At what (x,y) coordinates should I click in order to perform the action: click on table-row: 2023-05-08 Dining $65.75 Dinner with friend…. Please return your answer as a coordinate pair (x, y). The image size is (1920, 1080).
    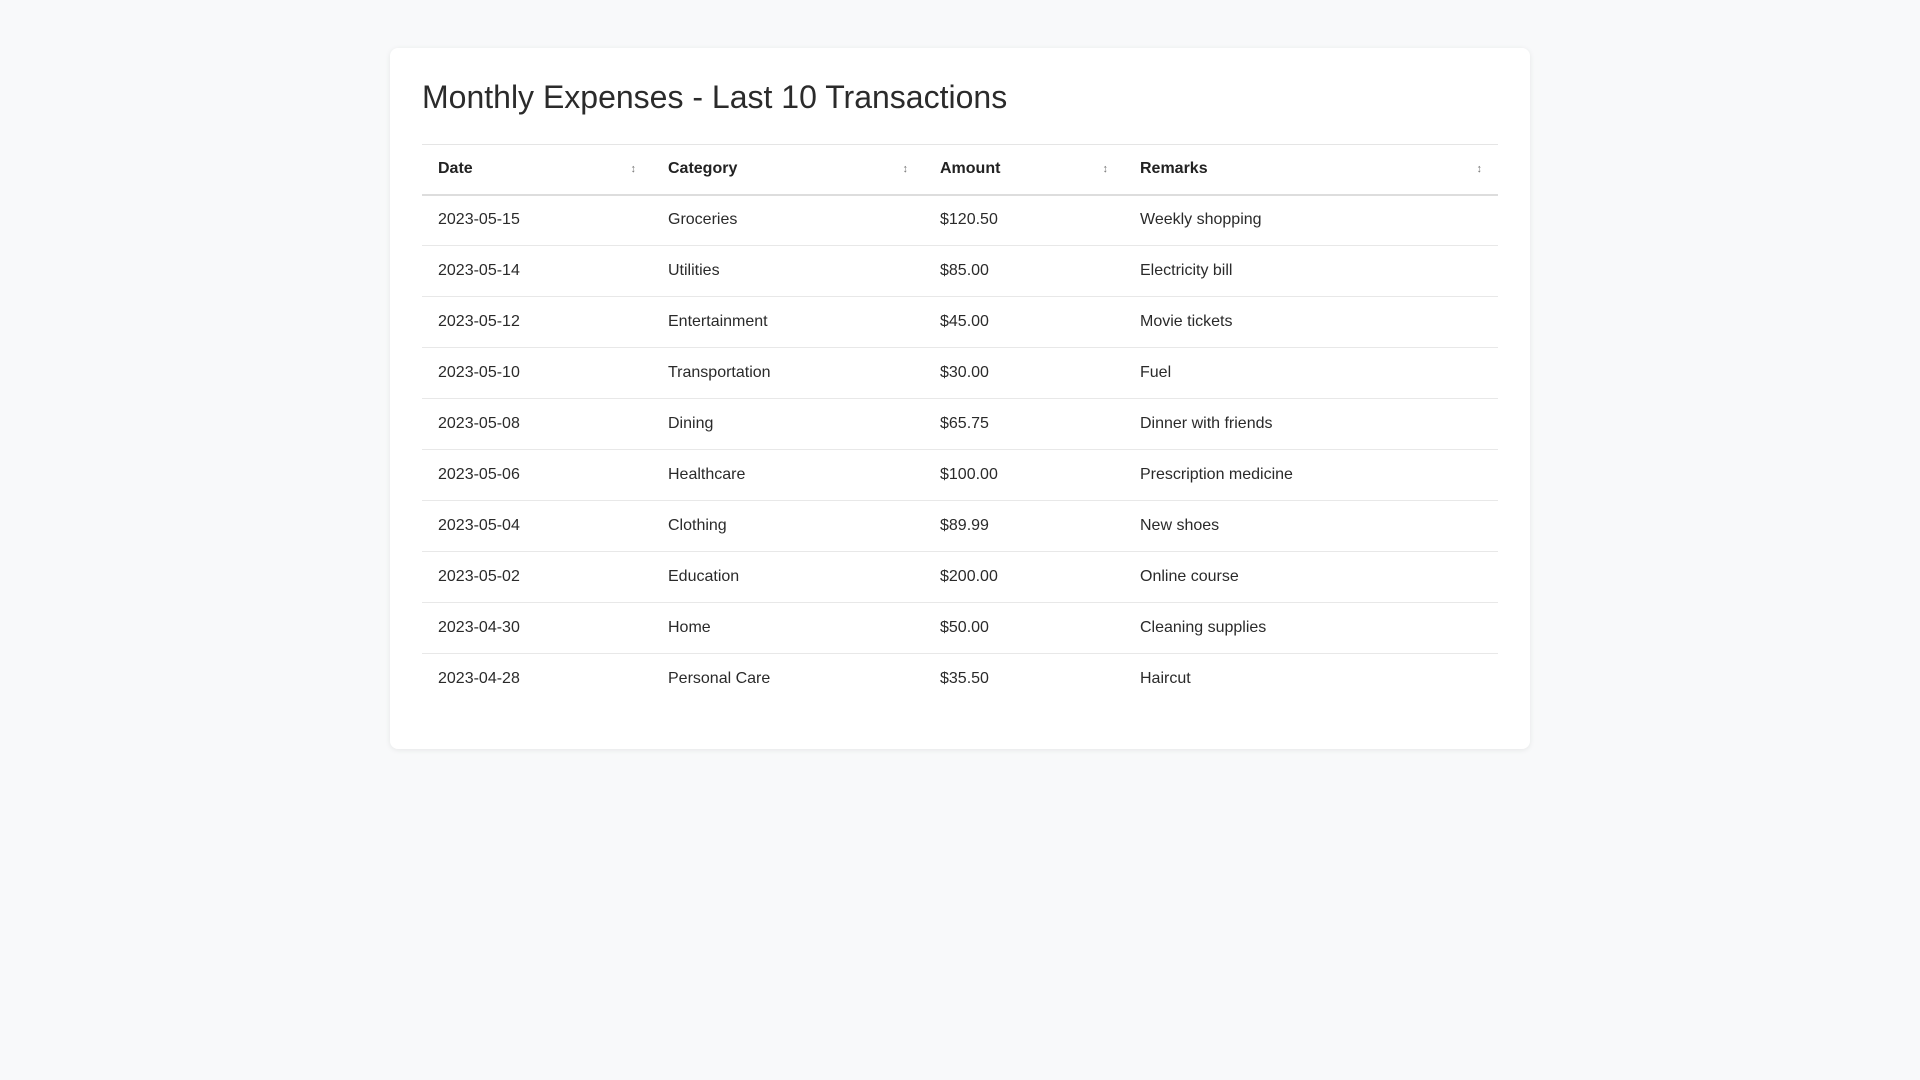
    Looking at the image, I should click on (960, 424).